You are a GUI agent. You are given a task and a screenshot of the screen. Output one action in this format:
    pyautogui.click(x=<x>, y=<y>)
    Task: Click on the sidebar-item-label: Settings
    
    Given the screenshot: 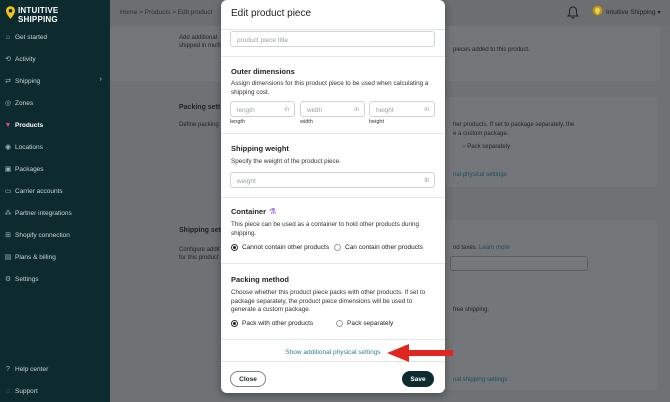 What is the action you would take?
    pyautogui.click(x=27, y=279)
    